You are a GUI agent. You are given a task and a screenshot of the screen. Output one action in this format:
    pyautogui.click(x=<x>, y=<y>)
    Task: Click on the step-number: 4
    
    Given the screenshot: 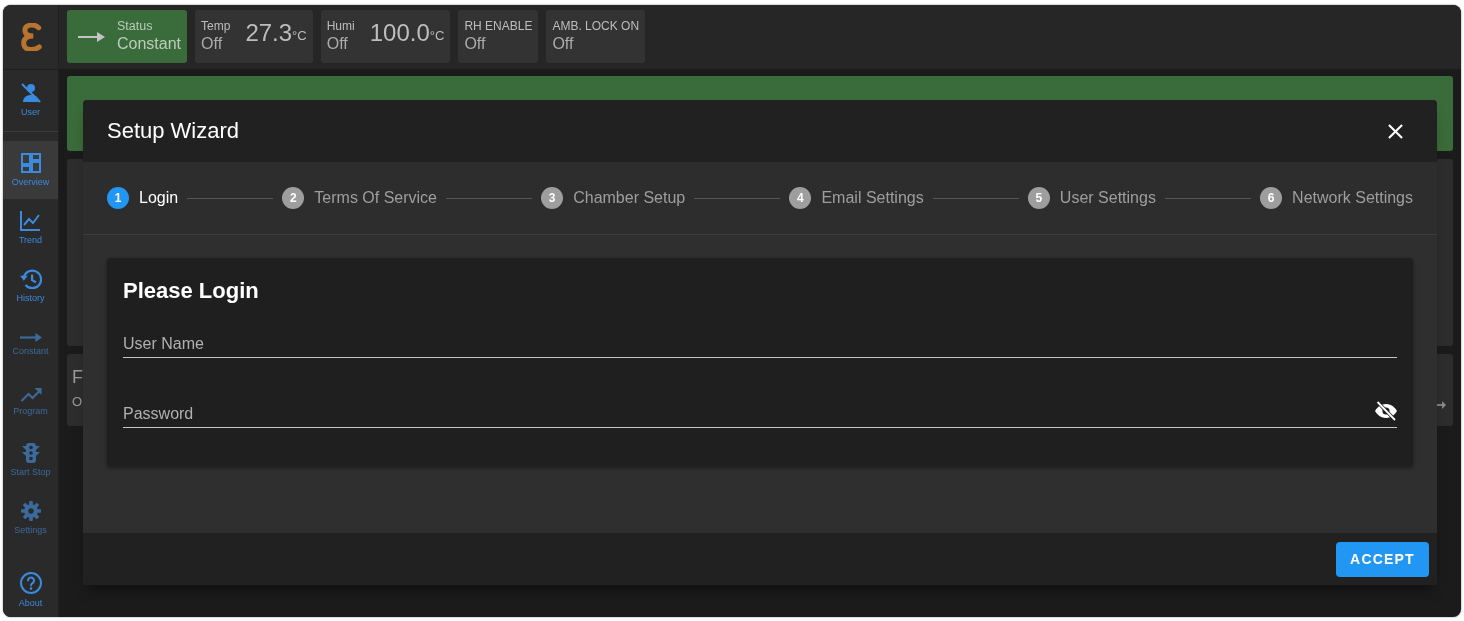 What is the action you would take?
    pyautogui.click(x=800, y=198)
    